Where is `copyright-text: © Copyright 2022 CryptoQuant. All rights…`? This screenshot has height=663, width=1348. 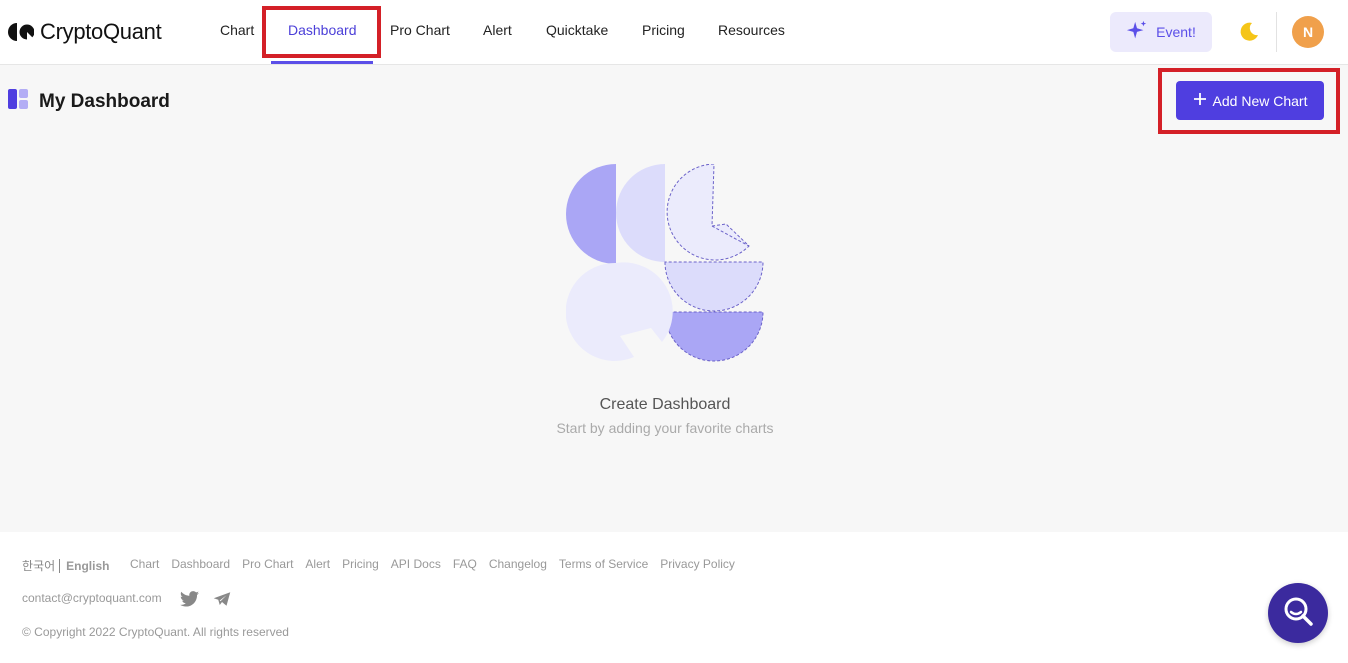 copyright-text: © Copyright 2022 CryptoQuant. All rights… is located at coordinates (155, 632).